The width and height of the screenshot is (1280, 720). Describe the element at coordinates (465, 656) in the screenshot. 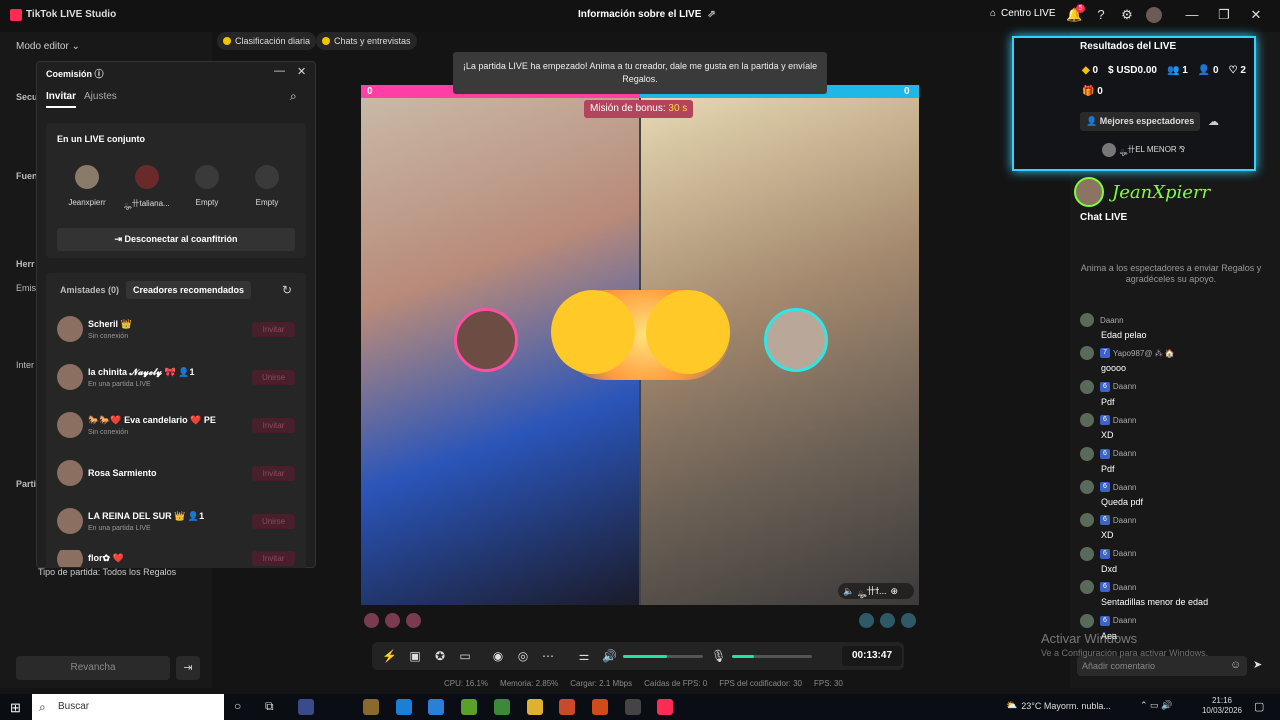

I see `screen-icon: ▭` at that location.